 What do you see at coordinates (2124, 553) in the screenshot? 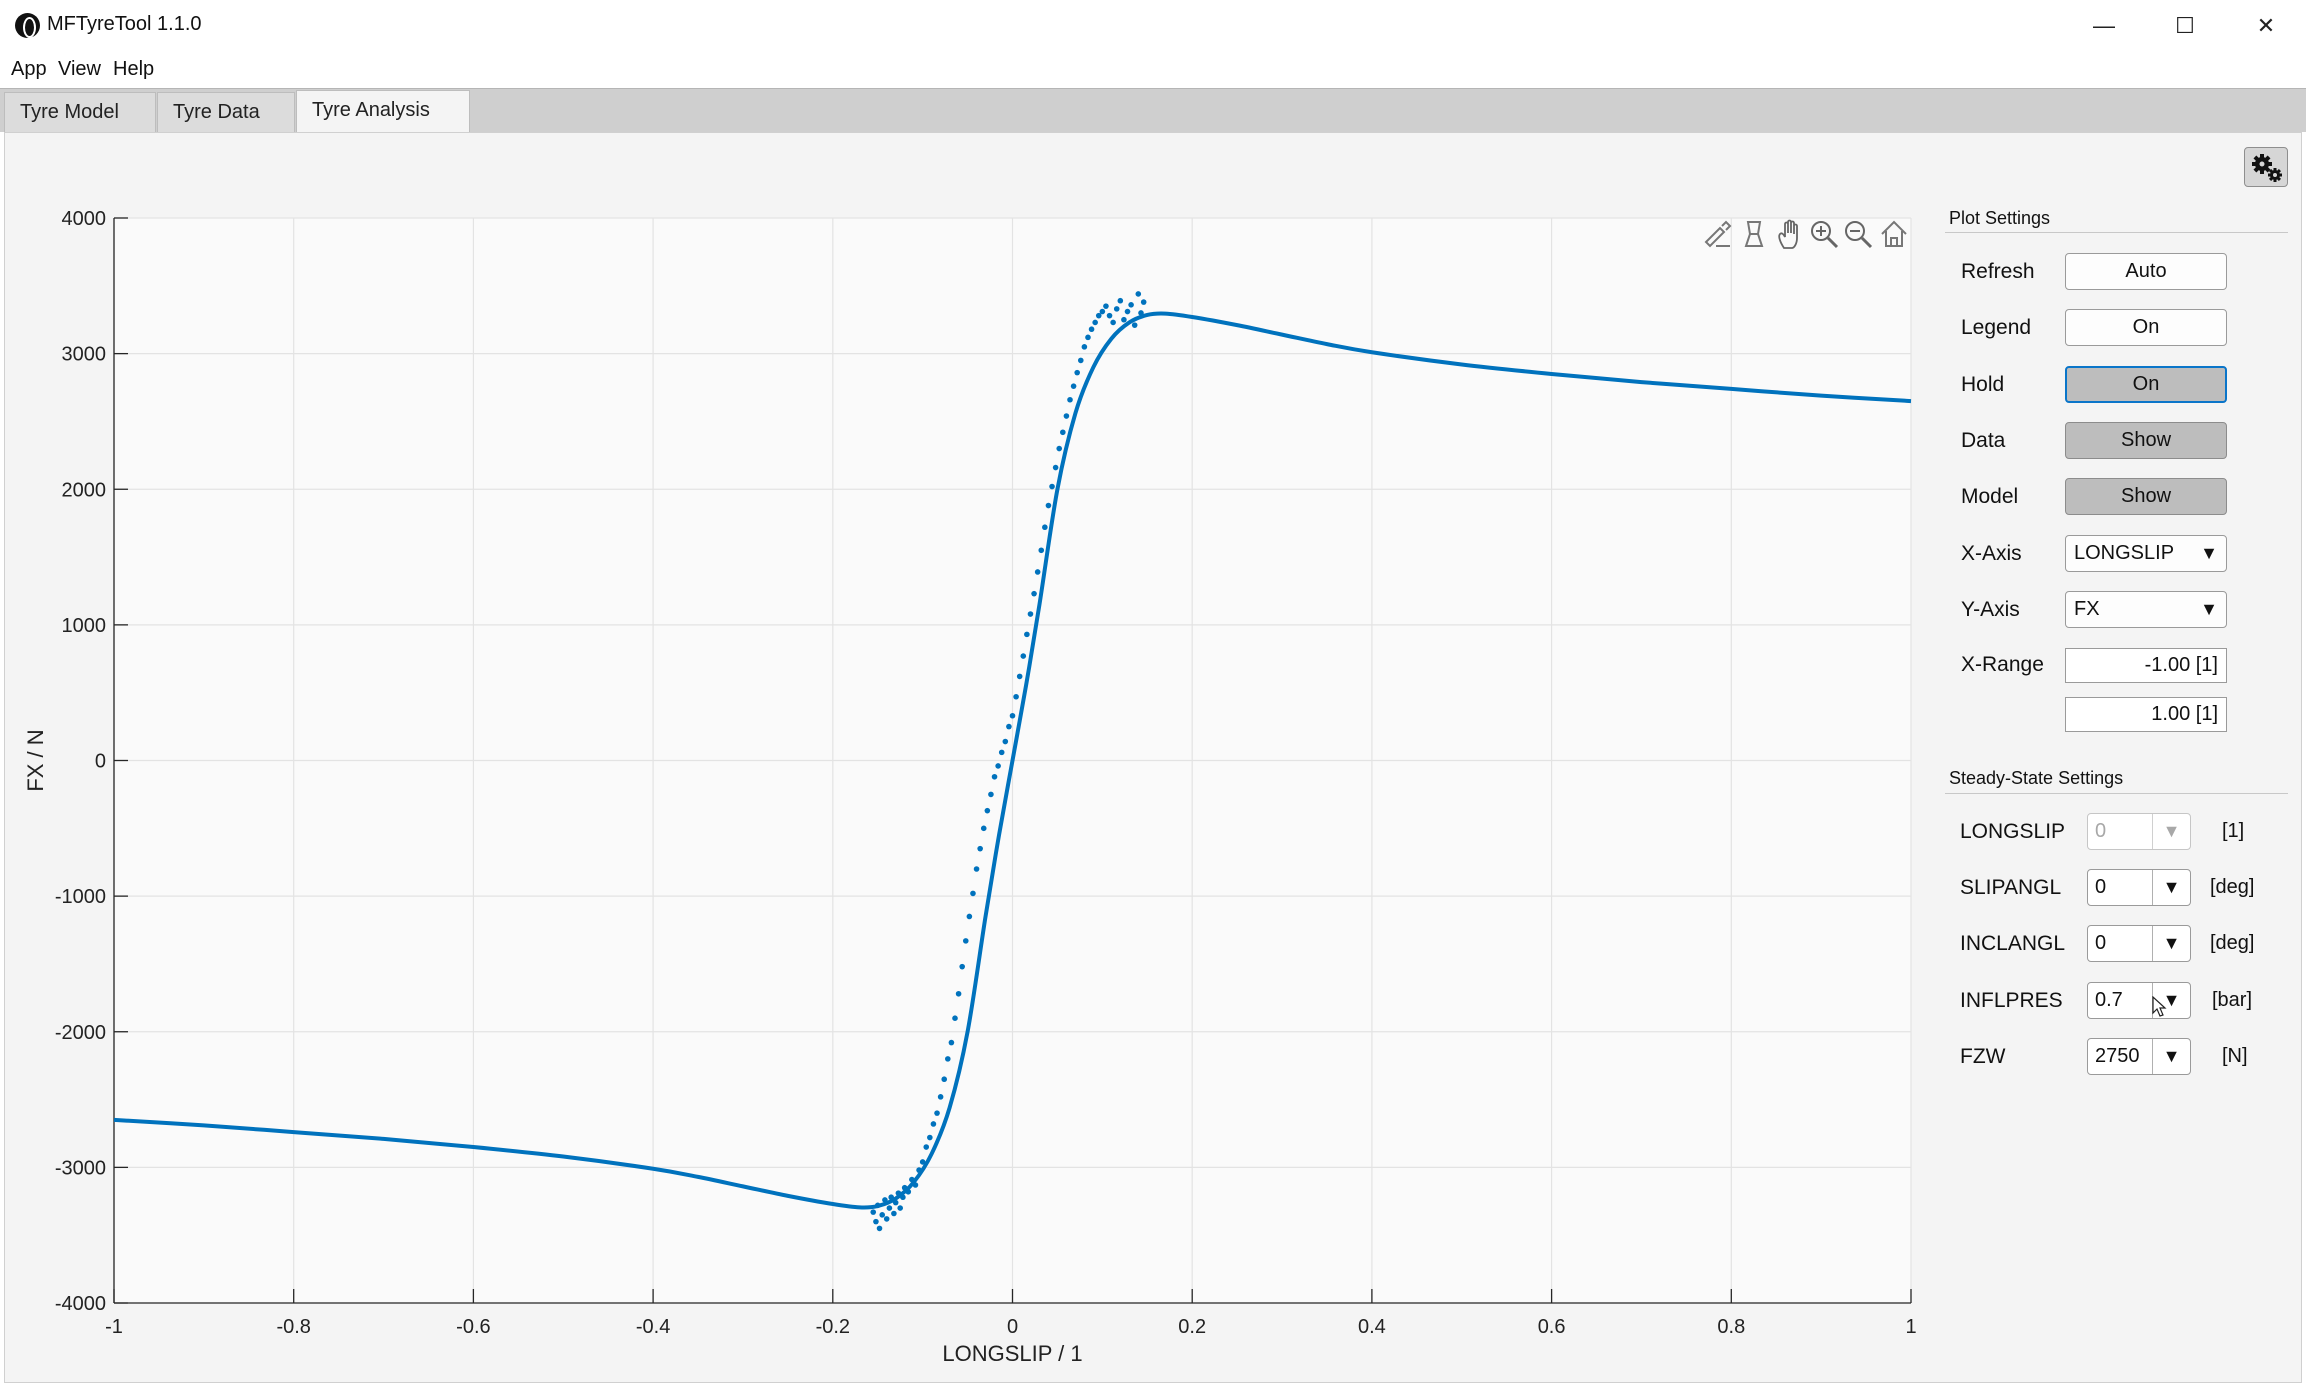
I see `x-axis-select-value: LONGSLIP` at bounding box center [2124, 553].